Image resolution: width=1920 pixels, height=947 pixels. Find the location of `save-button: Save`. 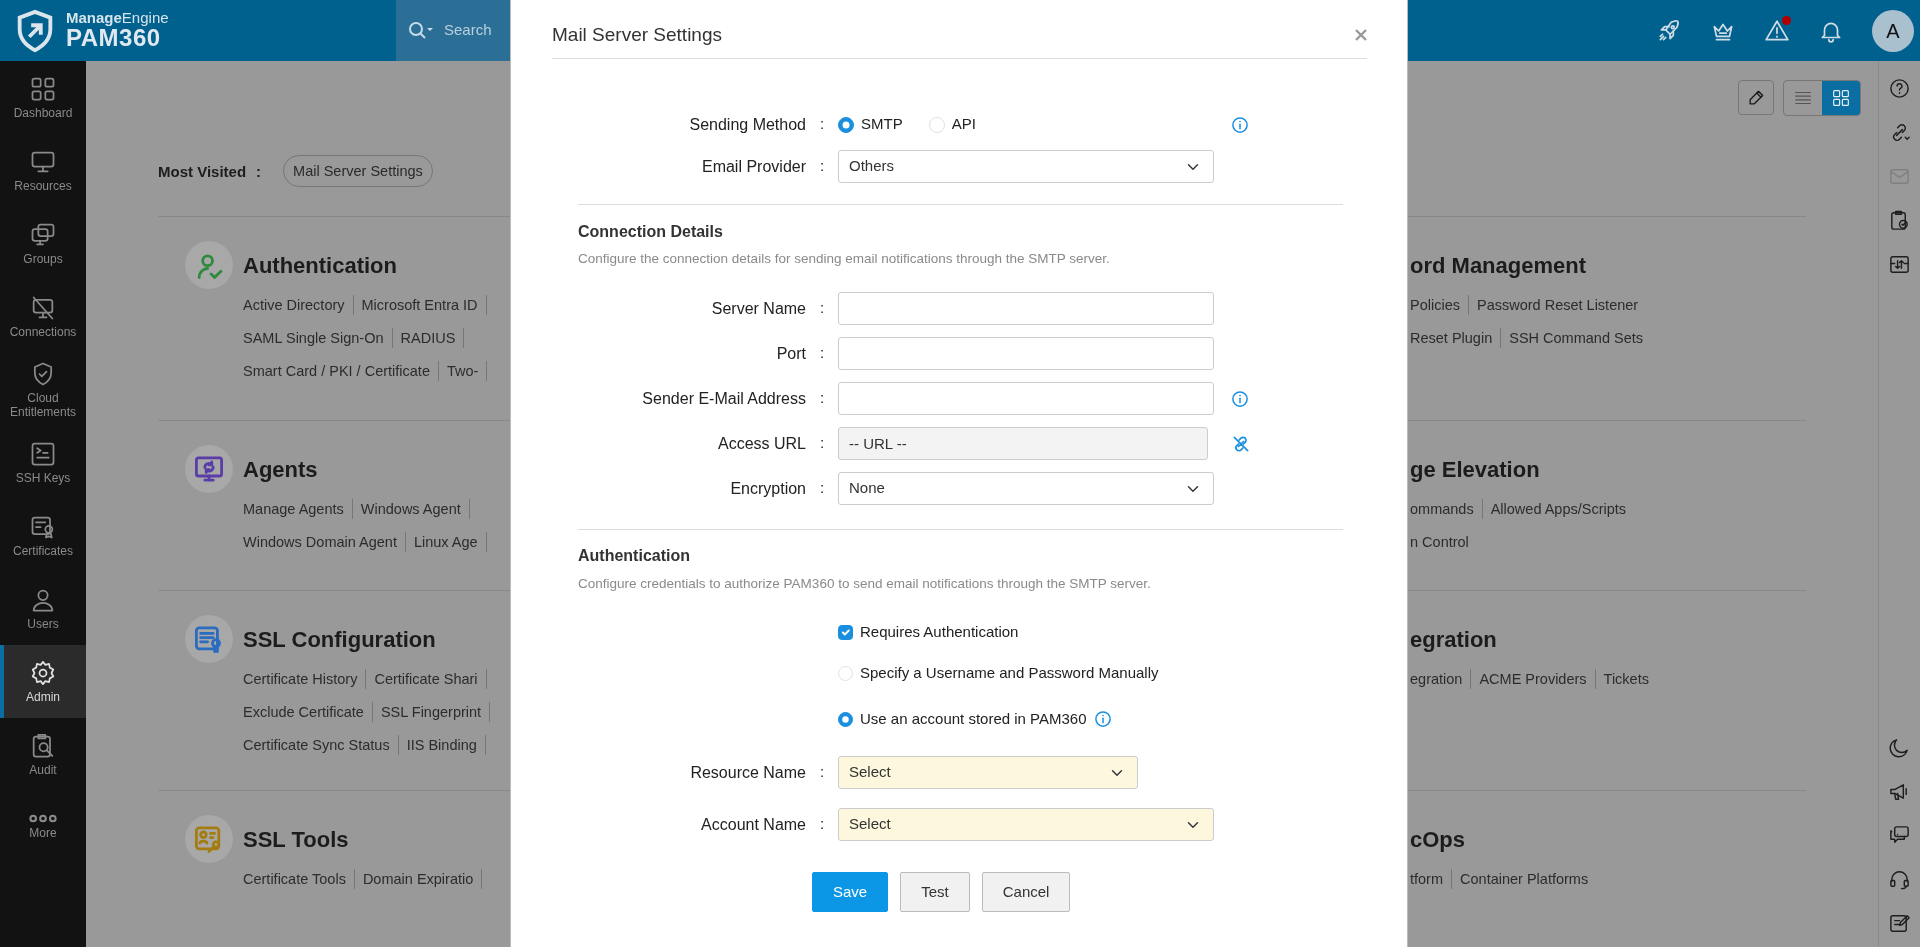

save-button: Save is located at coordinates (850, 892).